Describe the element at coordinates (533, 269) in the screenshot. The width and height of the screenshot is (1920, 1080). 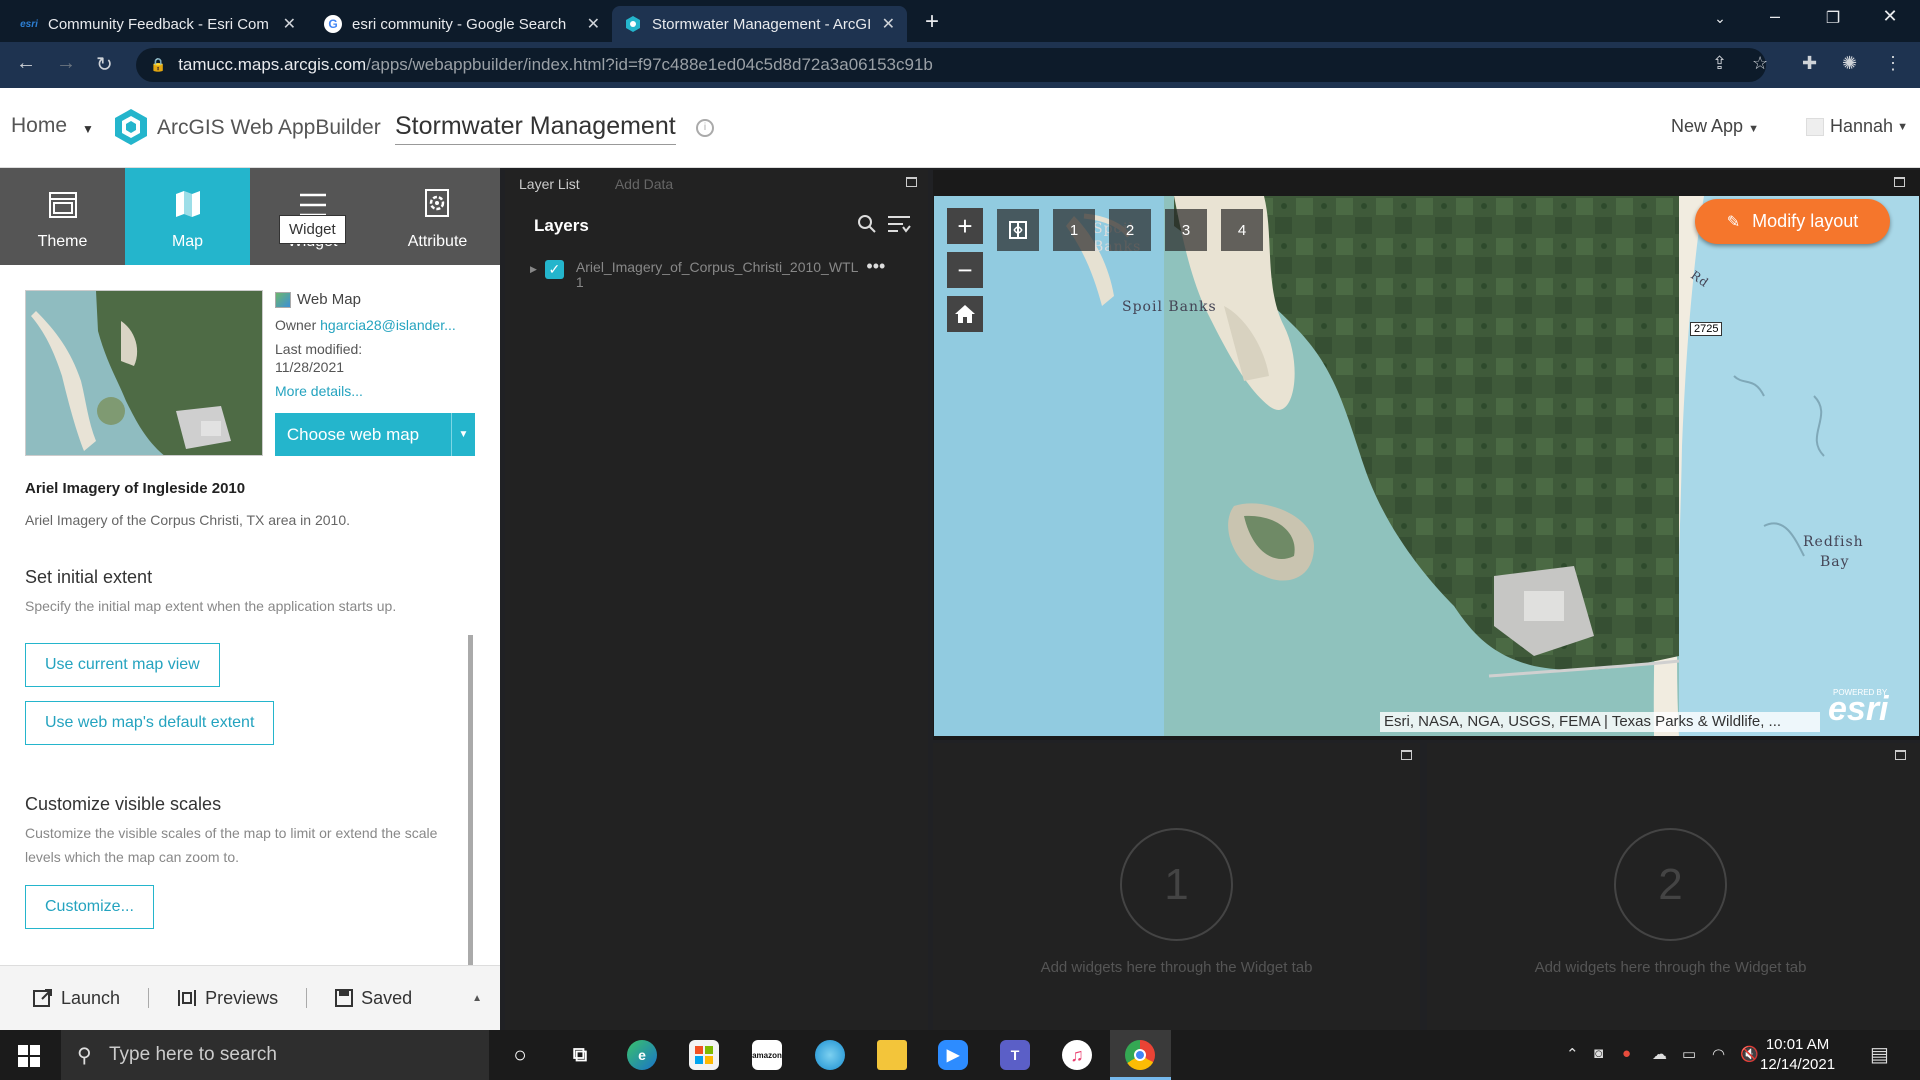
I see `expand-icon: ▶` at that location.